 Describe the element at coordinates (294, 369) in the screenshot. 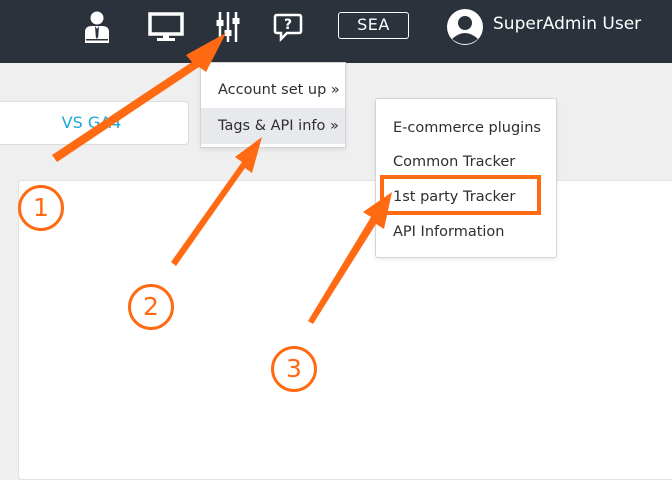

I see `annotation-step-3: 3` at that location.